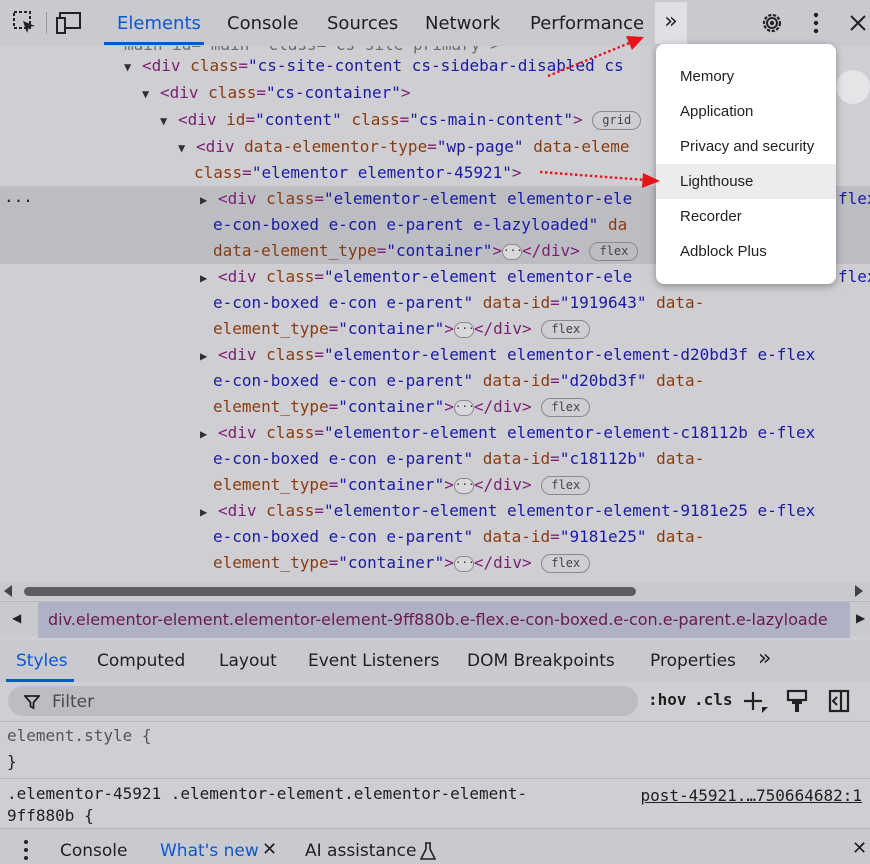 The height and width of the screenshot is (864, 870). Describe the element at coordinates (599, 112) in the screenshot. I see `annotation-arrows` at that location.